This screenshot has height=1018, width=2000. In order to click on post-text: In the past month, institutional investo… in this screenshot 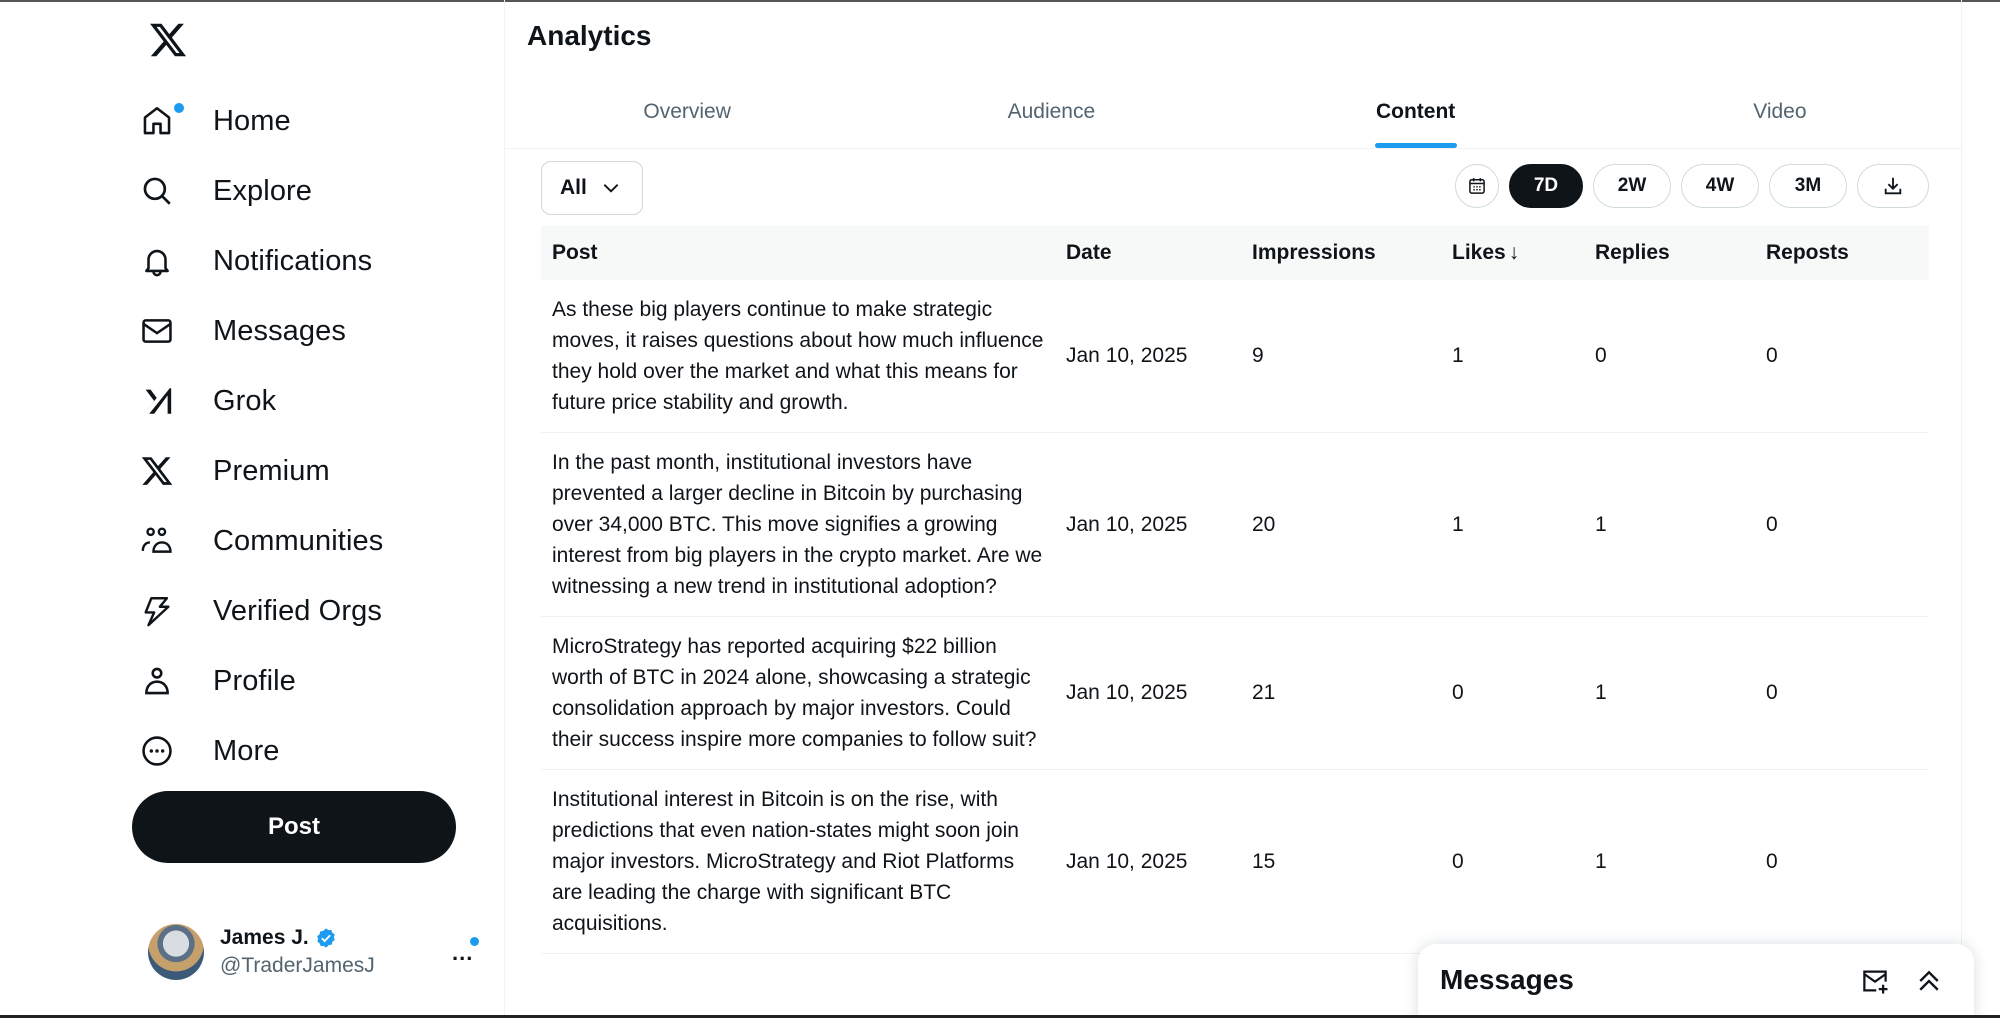, I will do `click(797, 524)`.